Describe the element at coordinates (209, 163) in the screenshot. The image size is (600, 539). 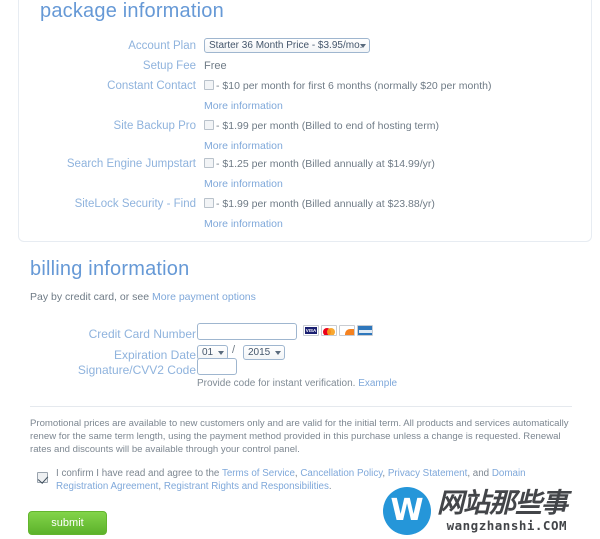
I see `search-engine-jumpstart-checkbox` at that location.